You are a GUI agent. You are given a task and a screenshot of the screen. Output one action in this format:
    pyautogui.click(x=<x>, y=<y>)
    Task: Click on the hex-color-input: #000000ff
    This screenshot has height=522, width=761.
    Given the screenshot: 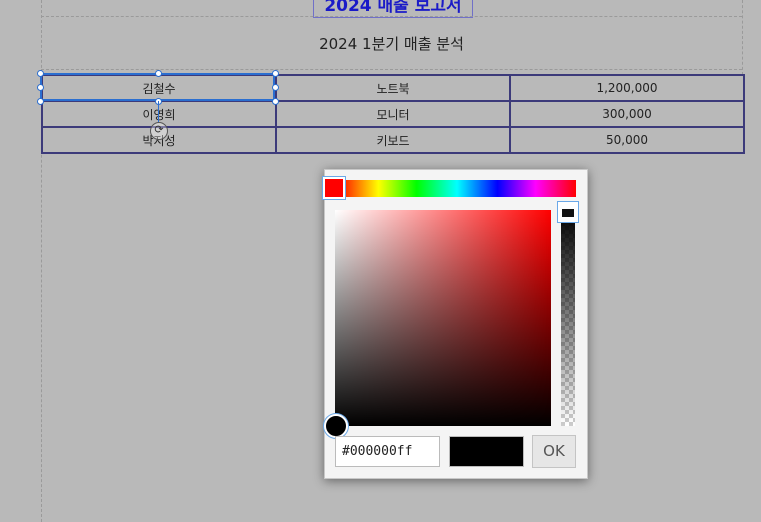 What is the action you would take?
    pyautogui.click(x=387, y=451)
    